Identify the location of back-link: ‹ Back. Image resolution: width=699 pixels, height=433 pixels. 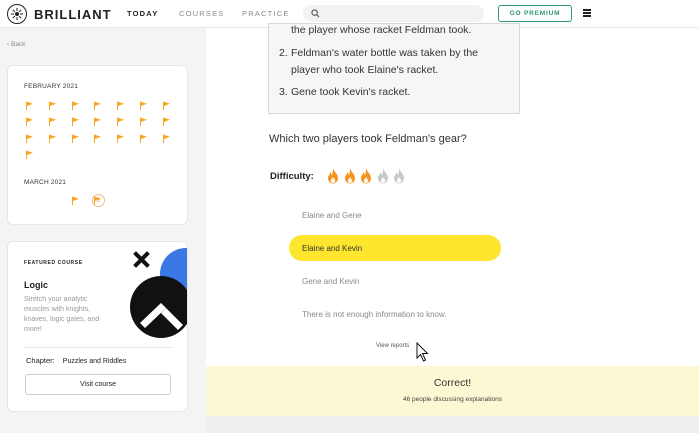
(16, 44).